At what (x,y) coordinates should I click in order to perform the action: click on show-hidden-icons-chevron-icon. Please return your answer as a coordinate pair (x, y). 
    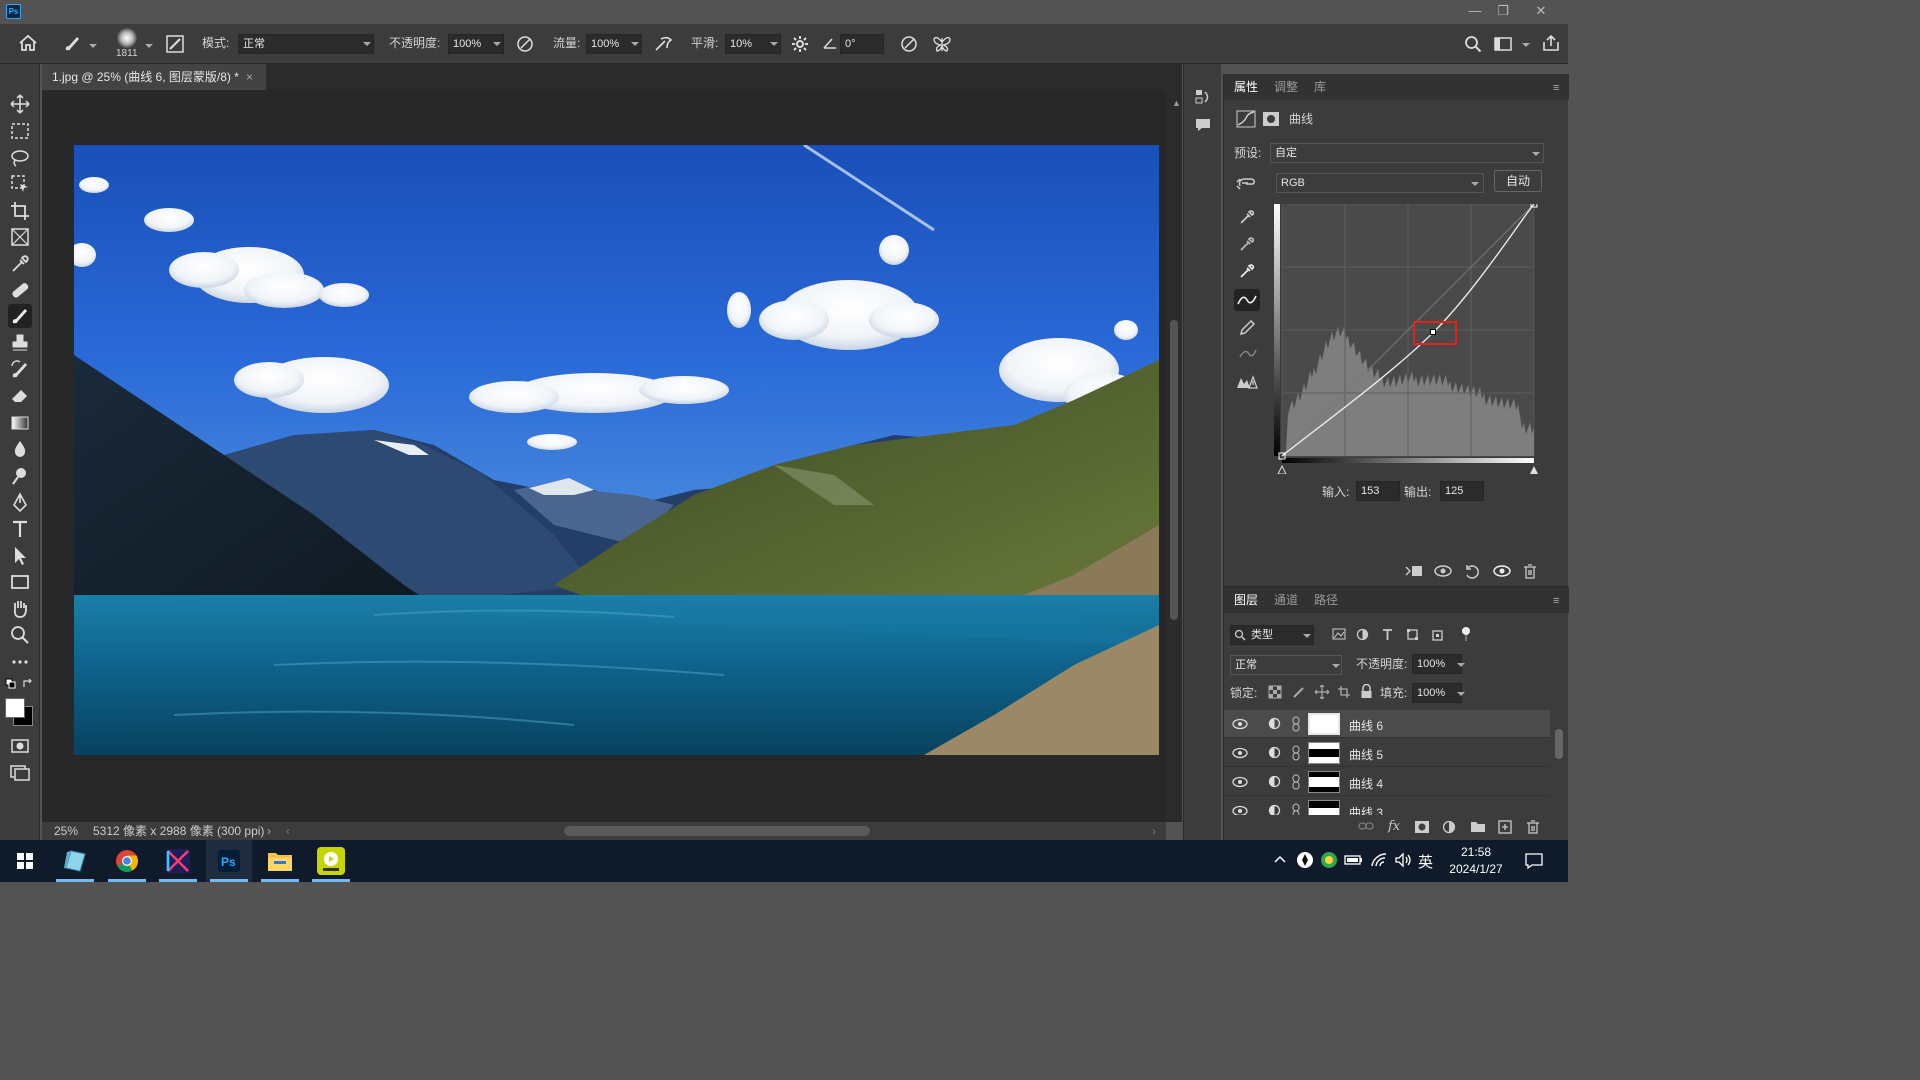
    Looking at the image, I should click on (1280, 859).